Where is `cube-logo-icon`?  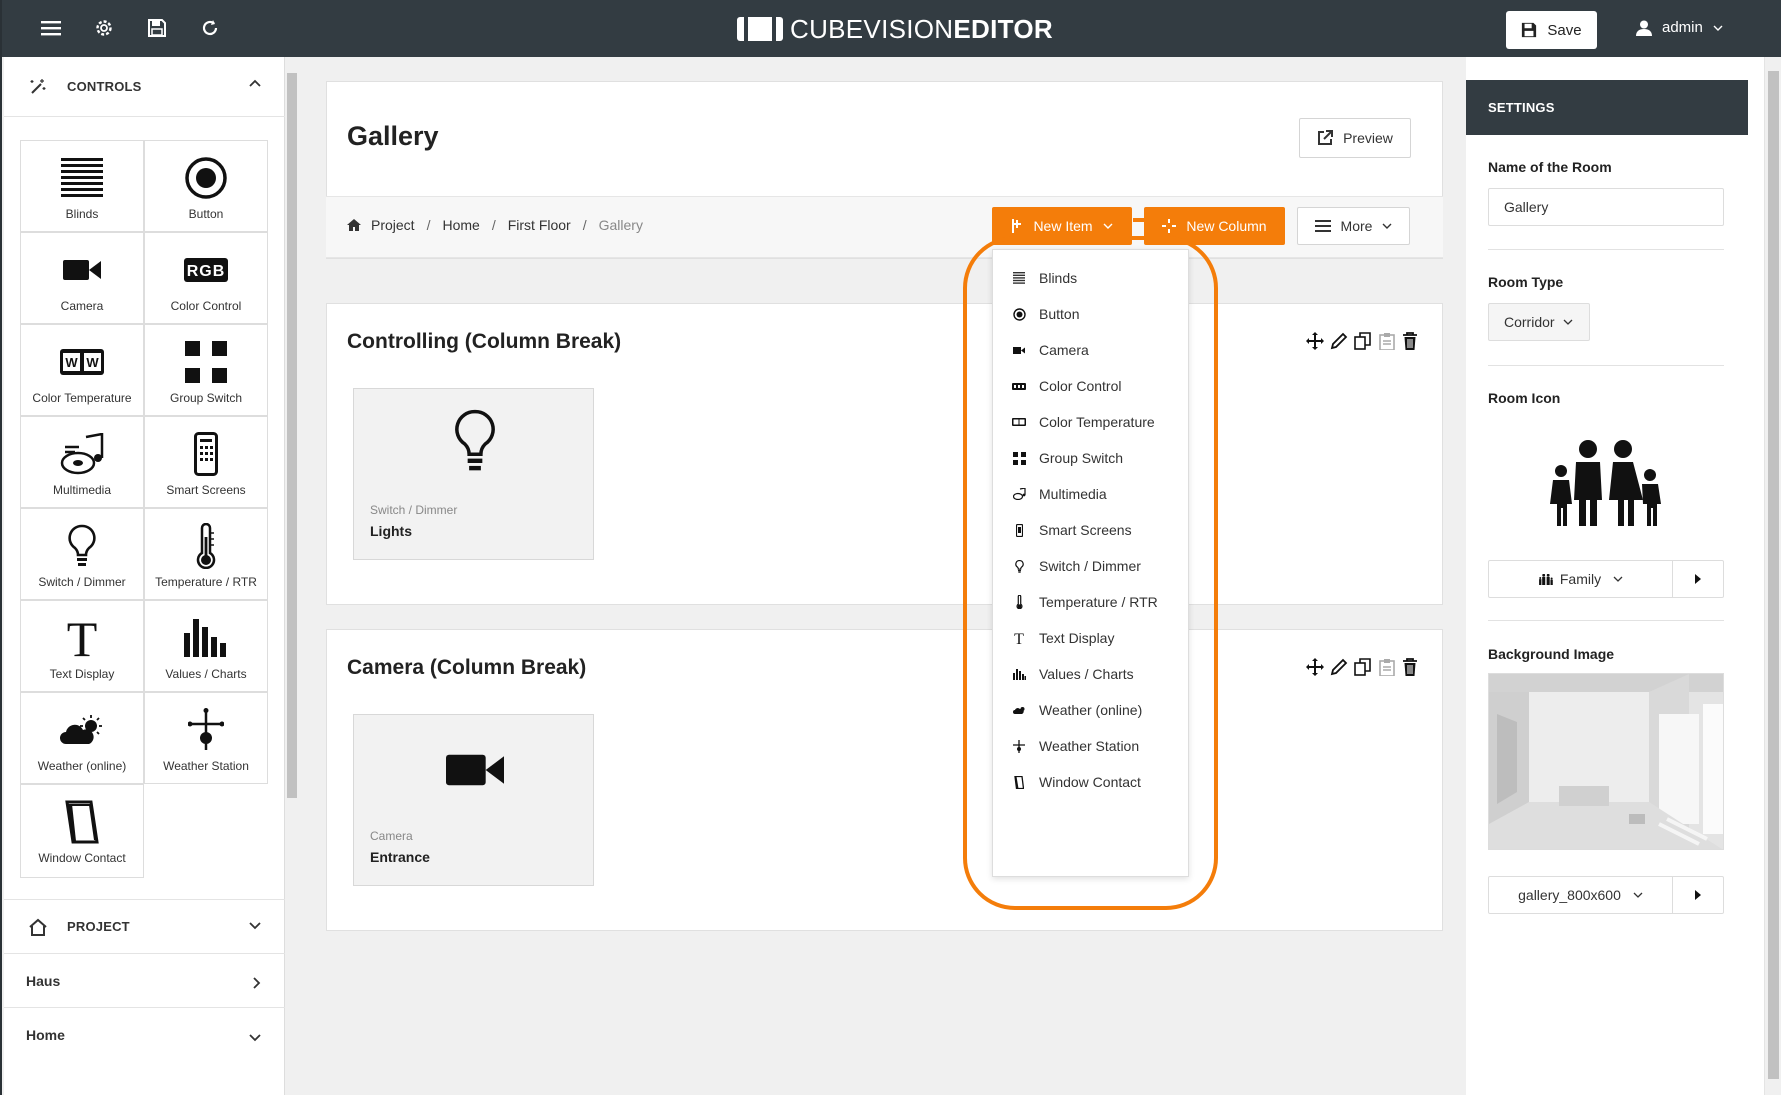 cube-logo-icon is located at coordinates (760, 29).